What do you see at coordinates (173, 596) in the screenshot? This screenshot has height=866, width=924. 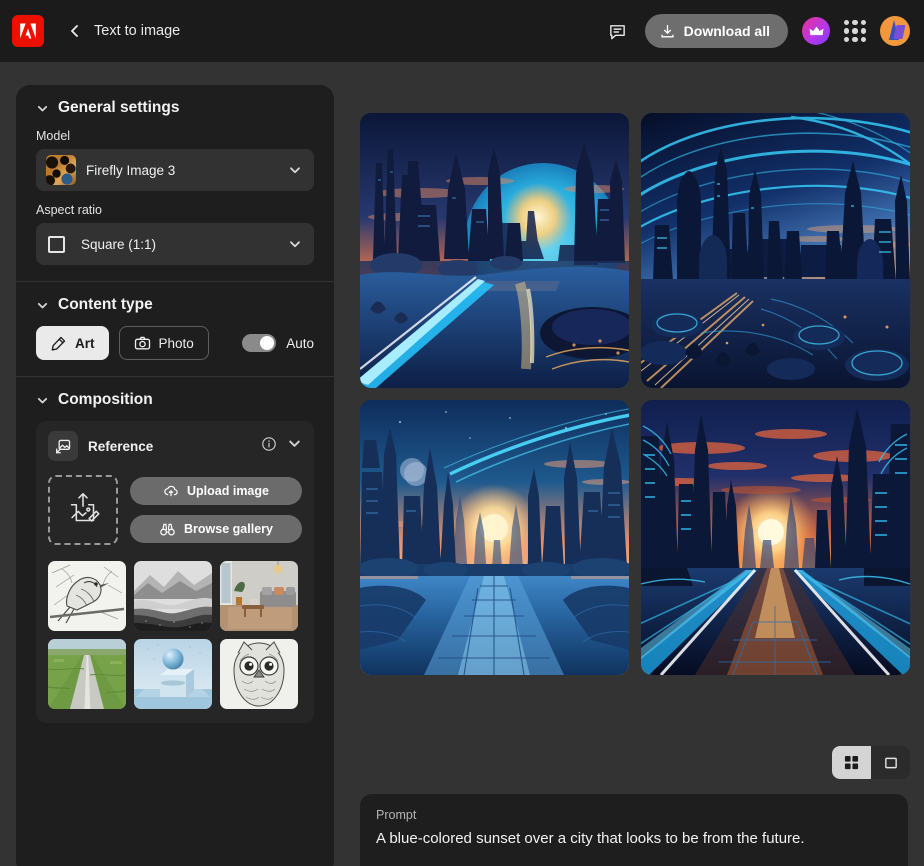 I see `mountain-landscape-thumbnail` at bounding box center [173, 596].